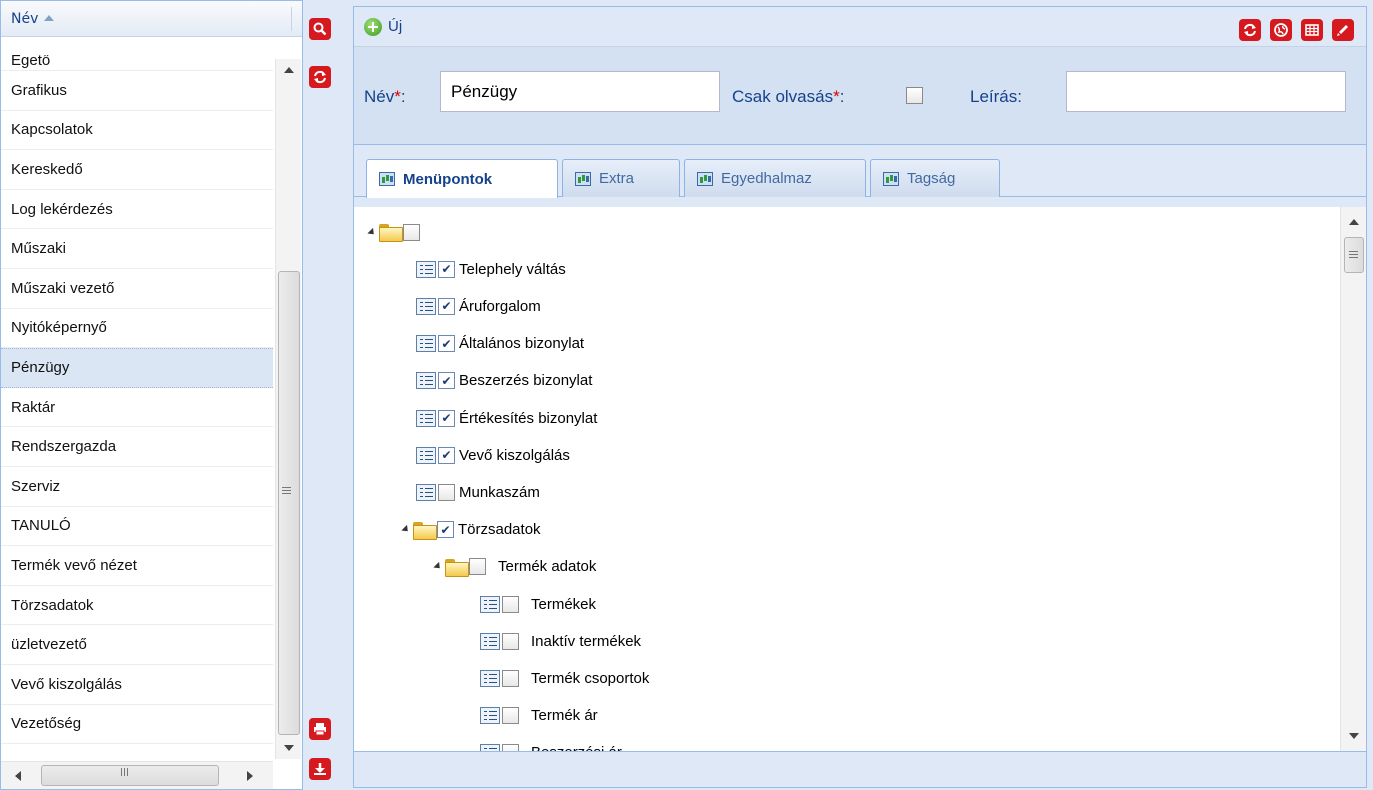  I want to click on download-icon, so click(320, 769).